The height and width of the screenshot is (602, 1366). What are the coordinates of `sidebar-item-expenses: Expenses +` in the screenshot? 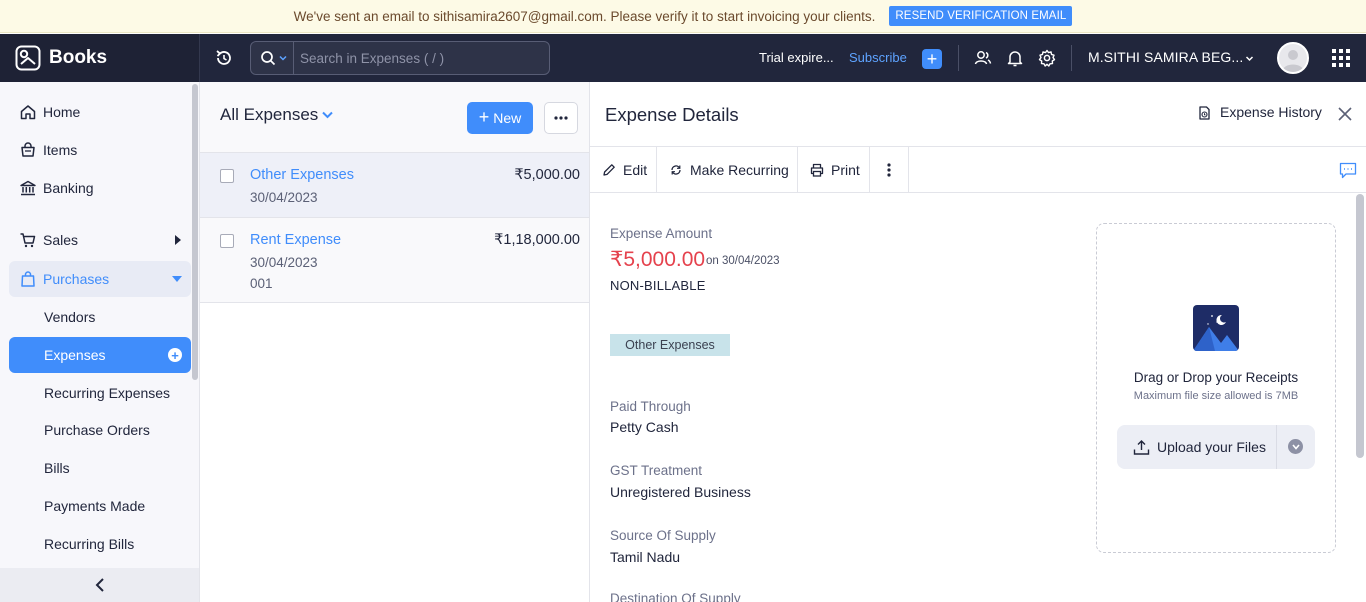 It's located at (100, 355).